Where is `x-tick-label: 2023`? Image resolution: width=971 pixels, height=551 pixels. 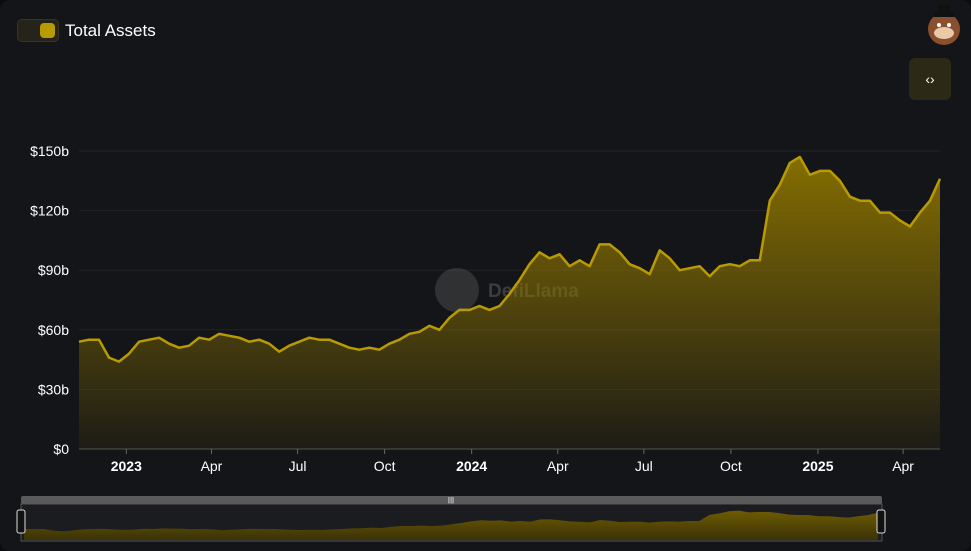 x-tick-label: 2023 is located at coordinates (126, 466).